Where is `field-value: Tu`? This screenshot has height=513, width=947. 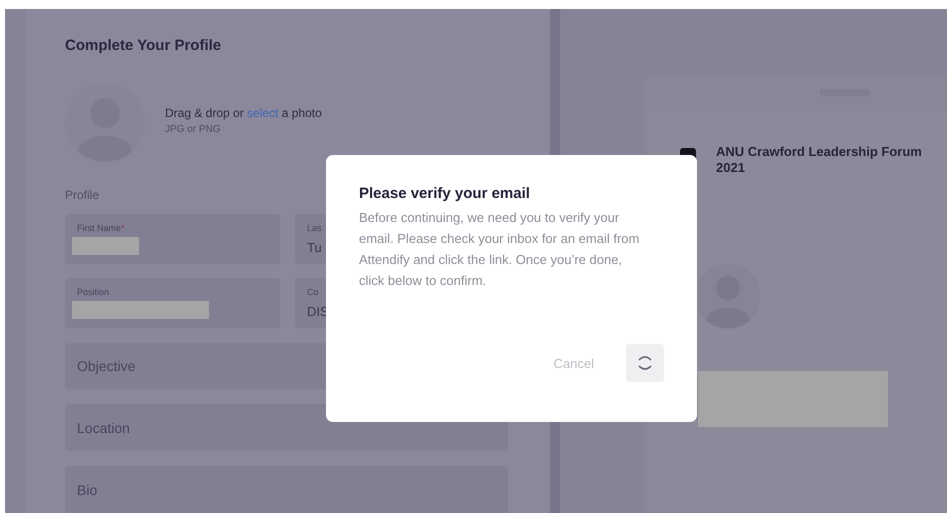
field-value: Tu is located at coordinates (314, 247).